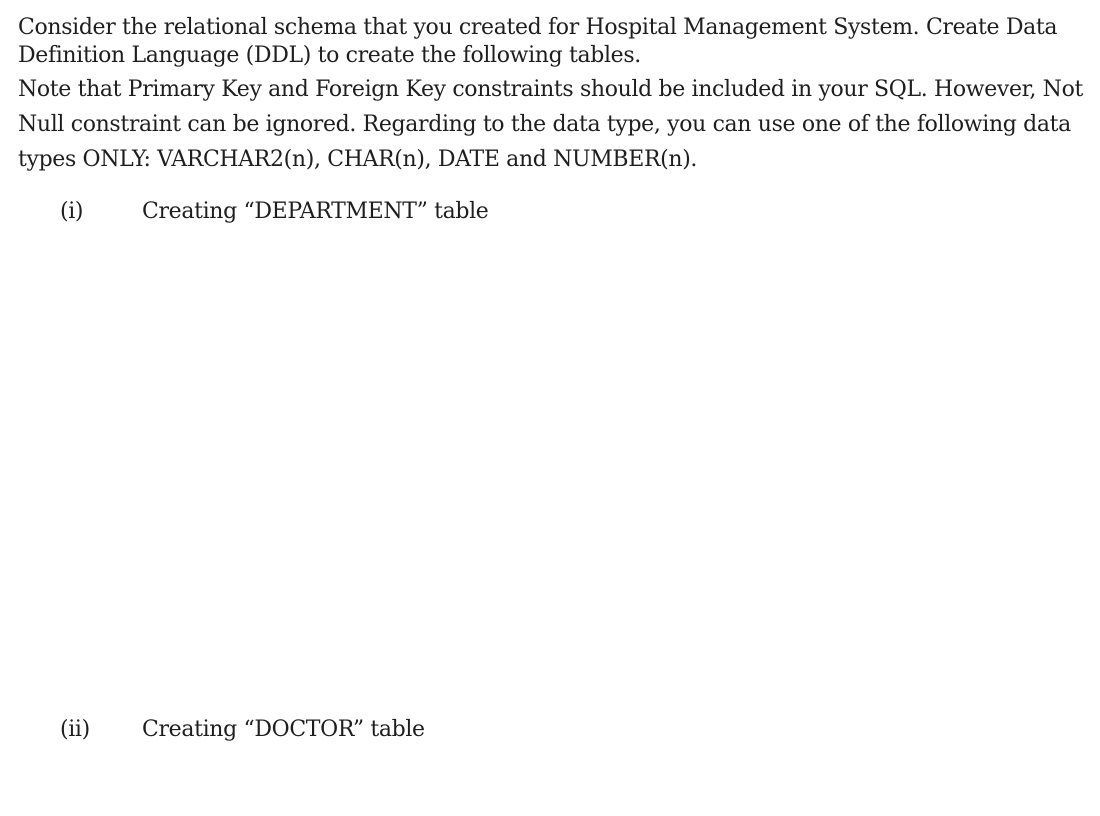 The height and width of the screenshot is (816, 1100). Describe the element at coordinates (72, 211) in the screenshot. I see `item-number: (i)` at that location.